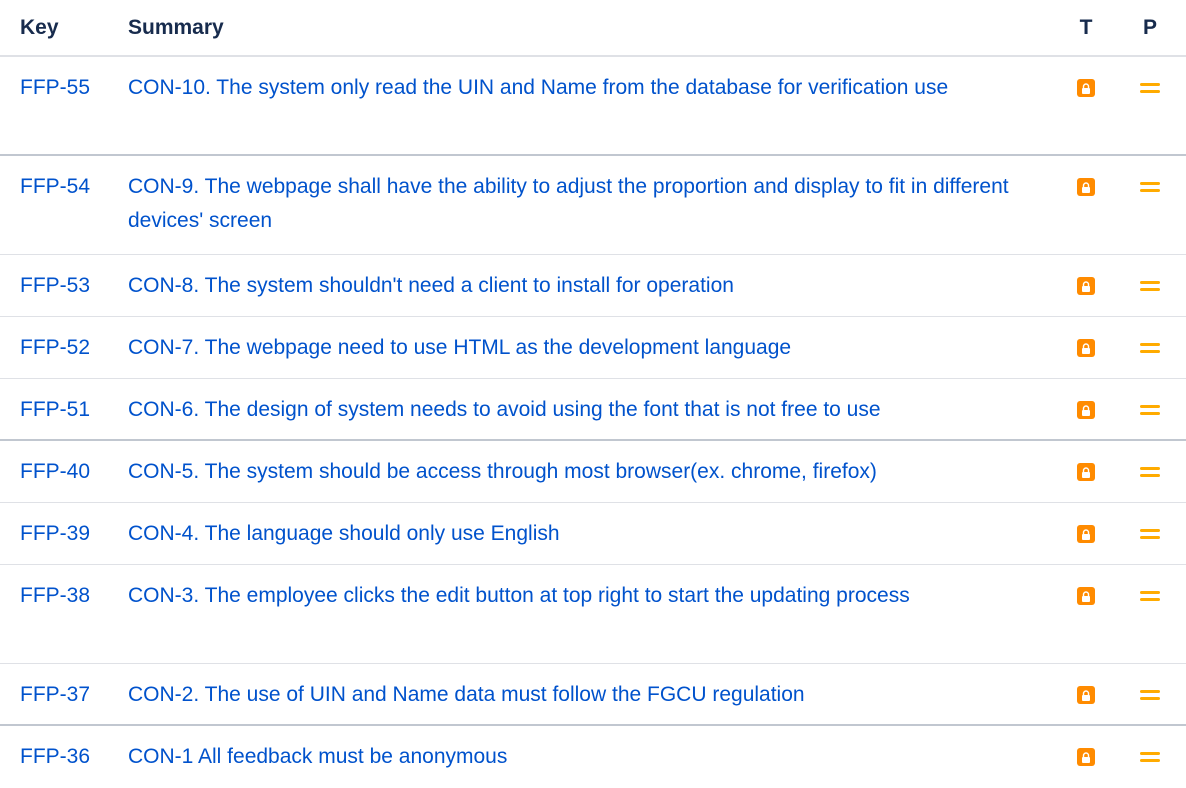  Describe the element at coordinates (74, 410) in the screenshot. I see `issue-key-link: FFP-51` at that location.